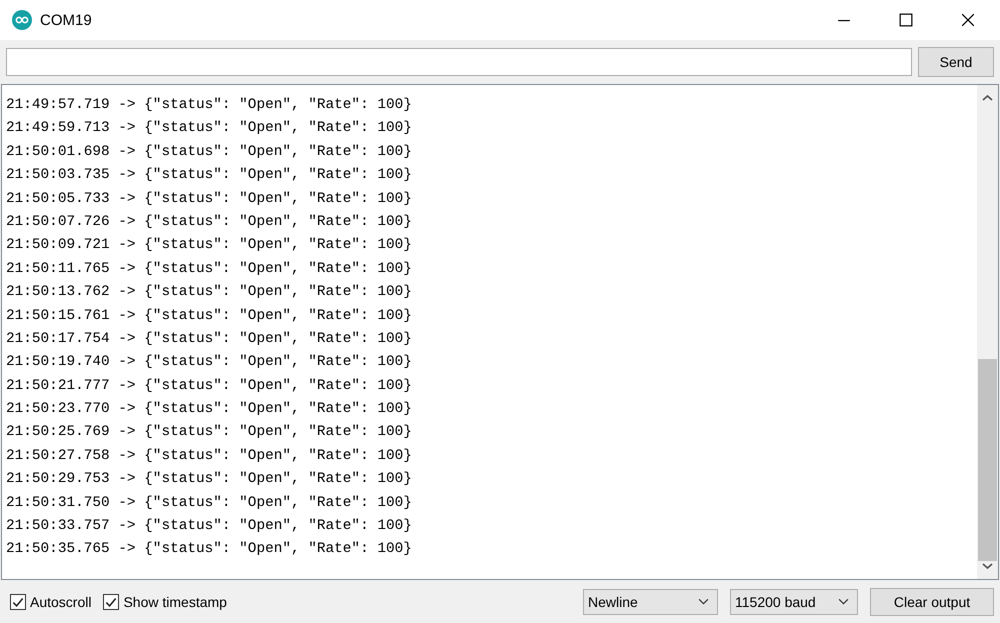 The width and height of the screenshot is (1000, 623). I want to click on baud-rate-dropdown: 115200 baud, so click(794, 601).